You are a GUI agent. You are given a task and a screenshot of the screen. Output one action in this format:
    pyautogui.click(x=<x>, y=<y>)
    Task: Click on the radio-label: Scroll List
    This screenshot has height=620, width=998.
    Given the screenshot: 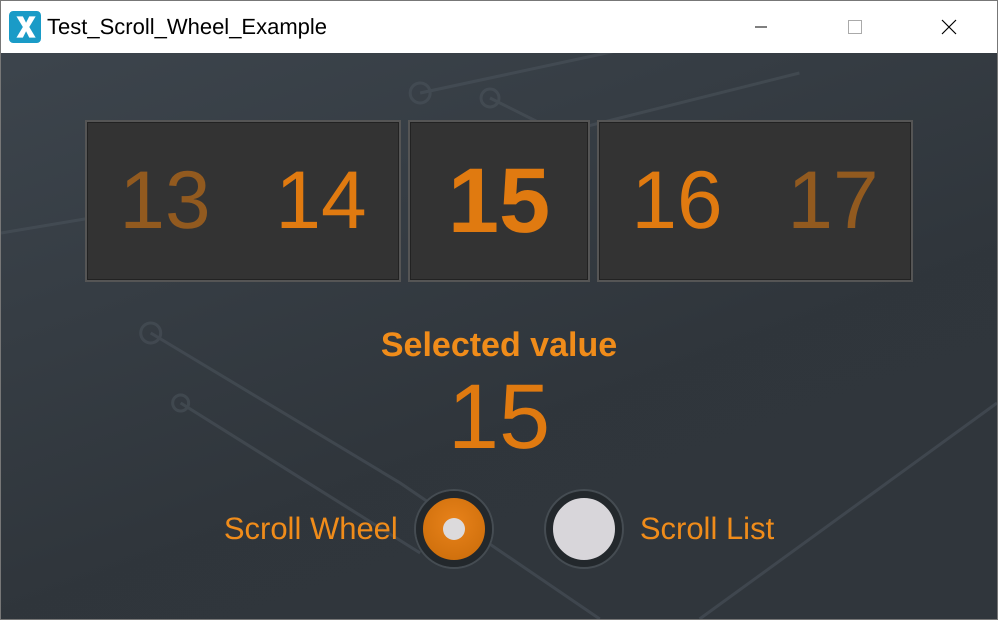 What is the action you would take?
    pyautogui.click(x=707, y=529)
    